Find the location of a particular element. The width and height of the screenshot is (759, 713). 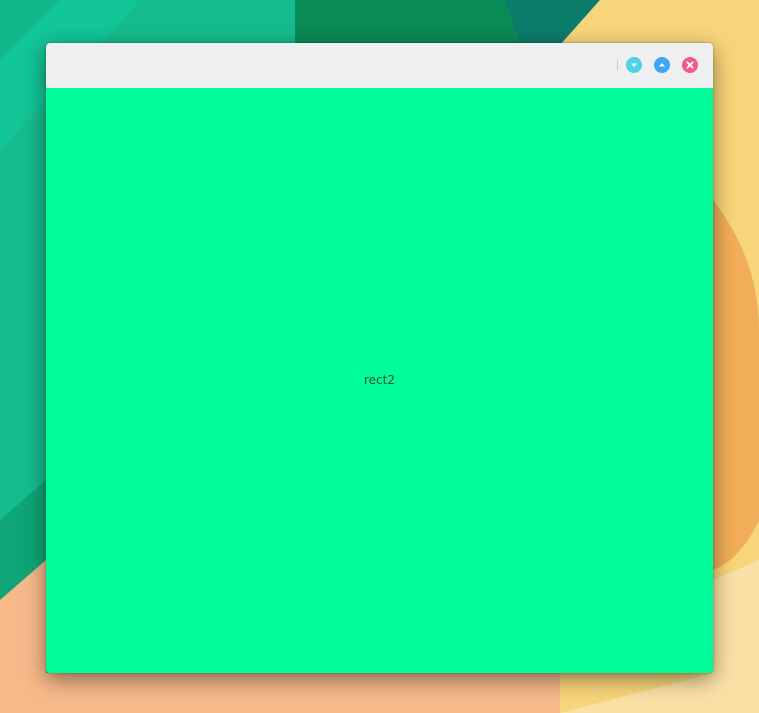

minimize-icon is located at coordinates (634, 65).